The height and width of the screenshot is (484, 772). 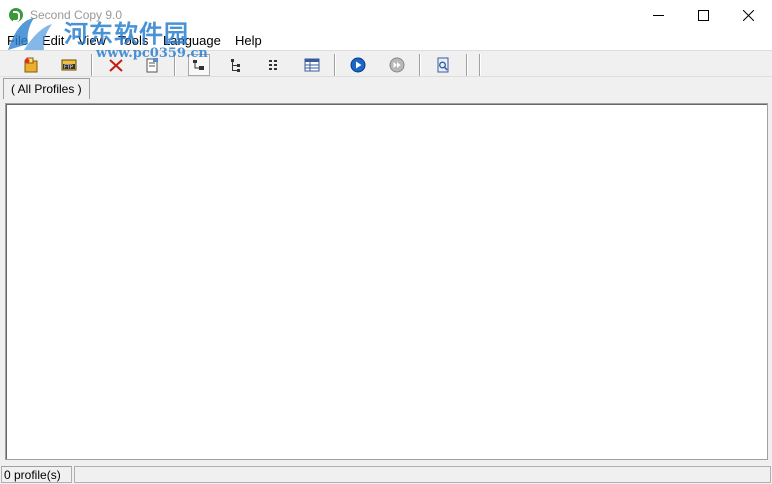 I want to click on view-list-icon, so click(x=273, y=65).